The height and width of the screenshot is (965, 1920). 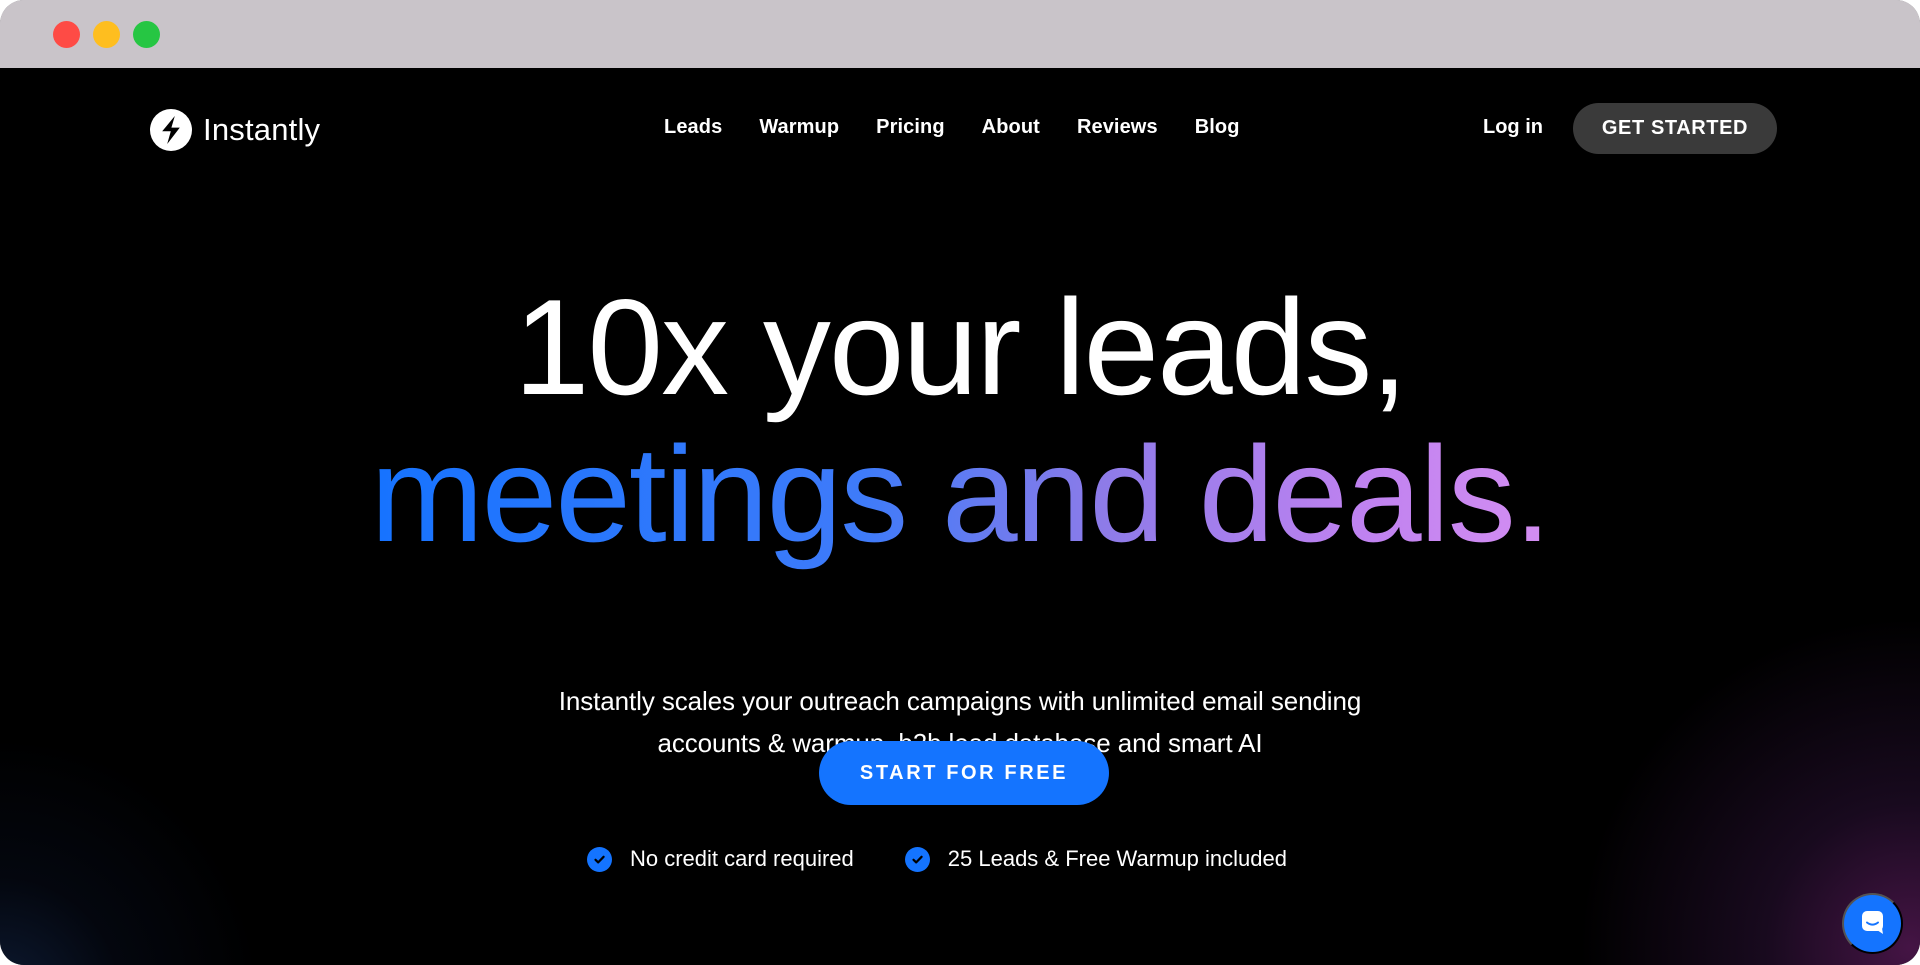 What do you see at coordinates (1117, 127) in the screenshot?
I see `nav-link-reviews: Reviews` at bounding box center [1117, 127].